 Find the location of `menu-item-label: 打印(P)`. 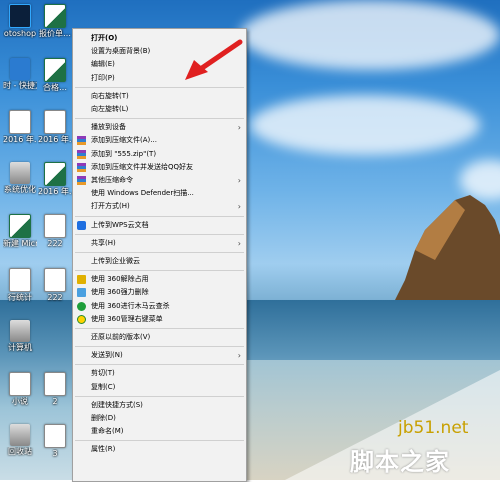

menu-item-label: 打印(P) is located at coordinates (103, 77).